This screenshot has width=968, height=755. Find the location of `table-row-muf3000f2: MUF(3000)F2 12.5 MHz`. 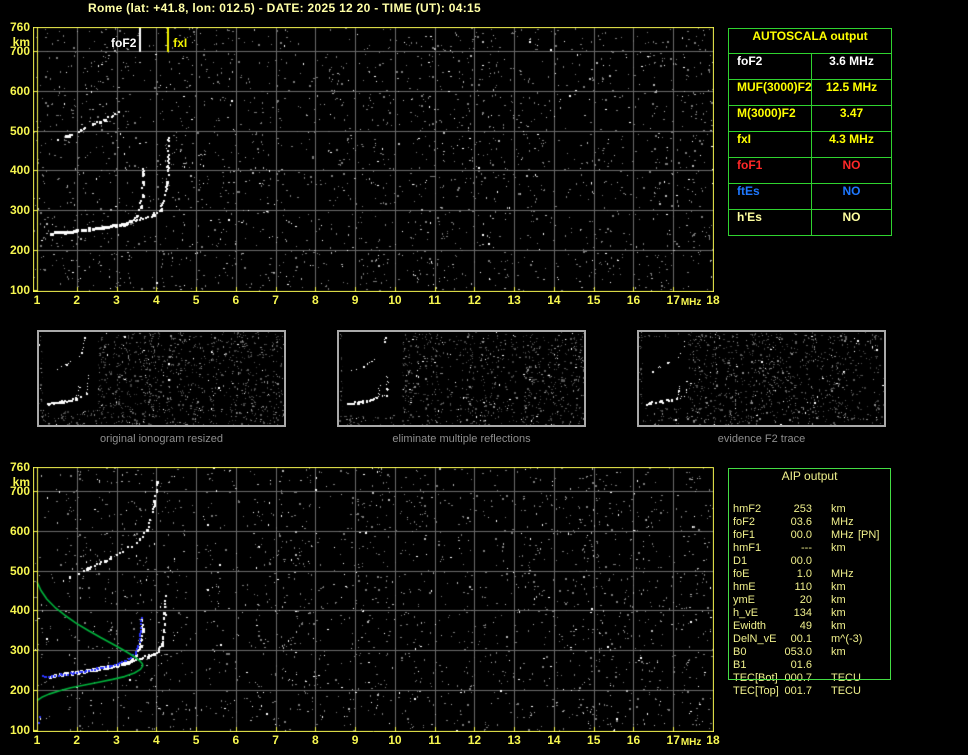

table-row-muf3000f2: MUF(3000)F2 12.5 MHz is located at coordinates (810, 93).